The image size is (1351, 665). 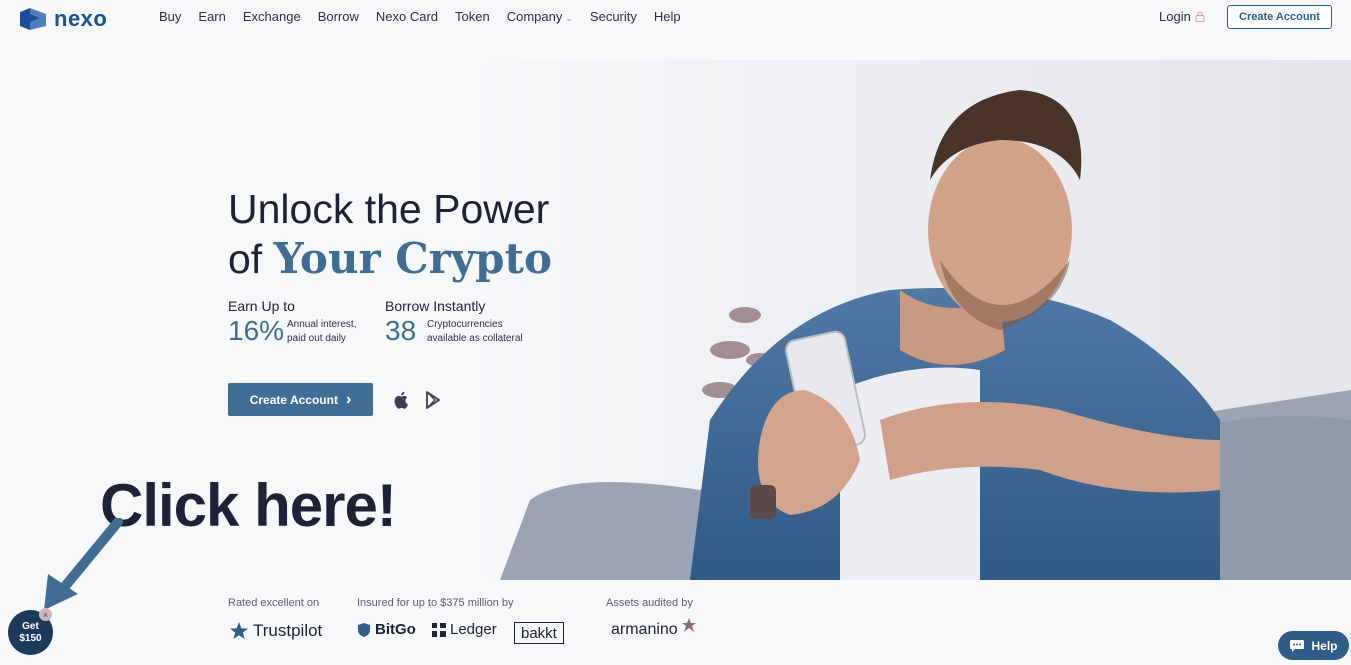 I want to click on login-label: Login, so click(x=1175, y=16).